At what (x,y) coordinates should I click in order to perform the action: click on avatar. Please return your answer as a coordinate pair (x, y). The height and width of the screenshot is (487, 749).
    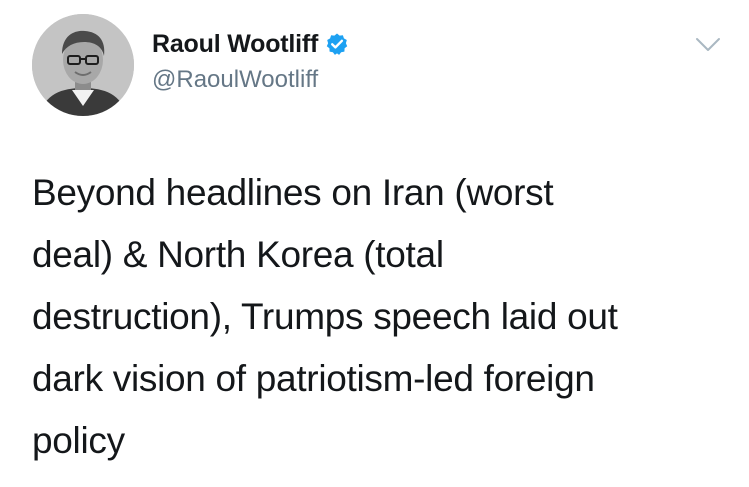
    Looking at the image, I should click on (83, 65).